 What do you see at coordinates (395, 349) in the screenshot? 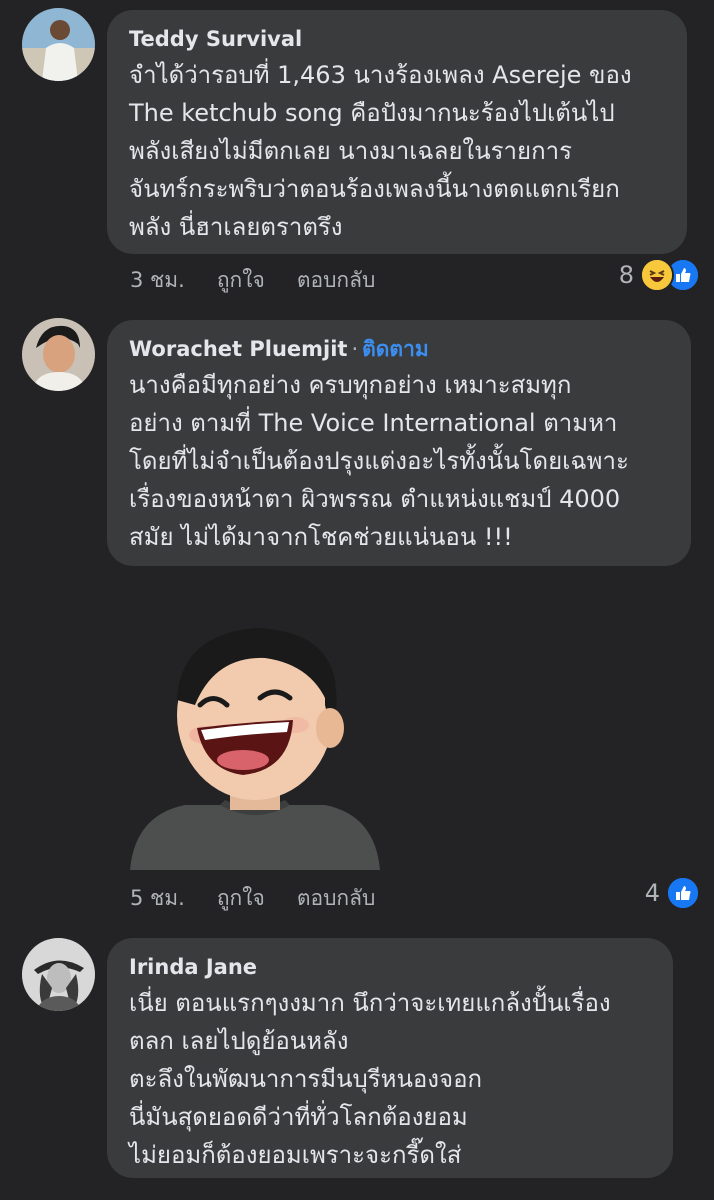
I see `follow-button: ติดตาม` at bounding box center [395, 349].